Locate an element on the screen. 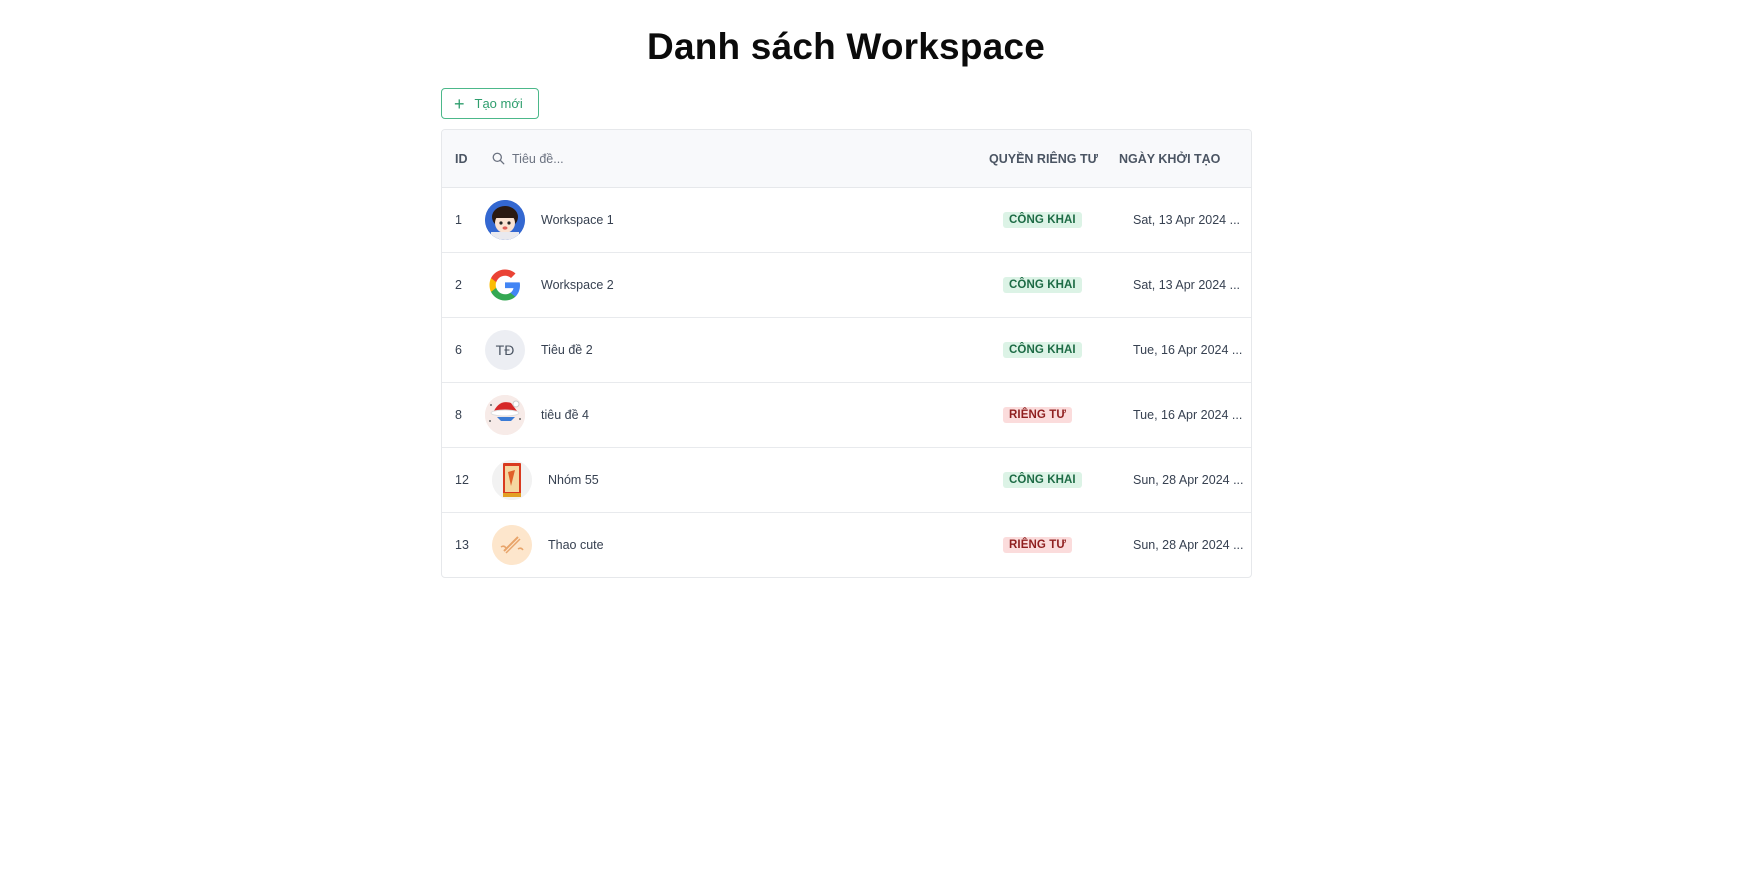 Image resolution: width=1738 pixels, height=881 pixels. plus-icon: + is located at coordinates (459, 103).